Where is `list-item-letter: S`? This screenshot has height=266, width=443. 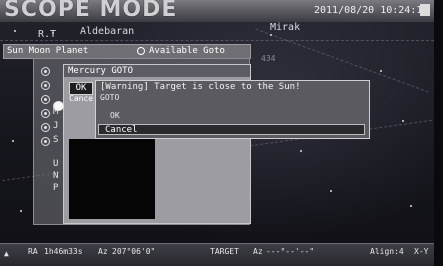
list-item-letter: S is located at coordinates (56, 140).